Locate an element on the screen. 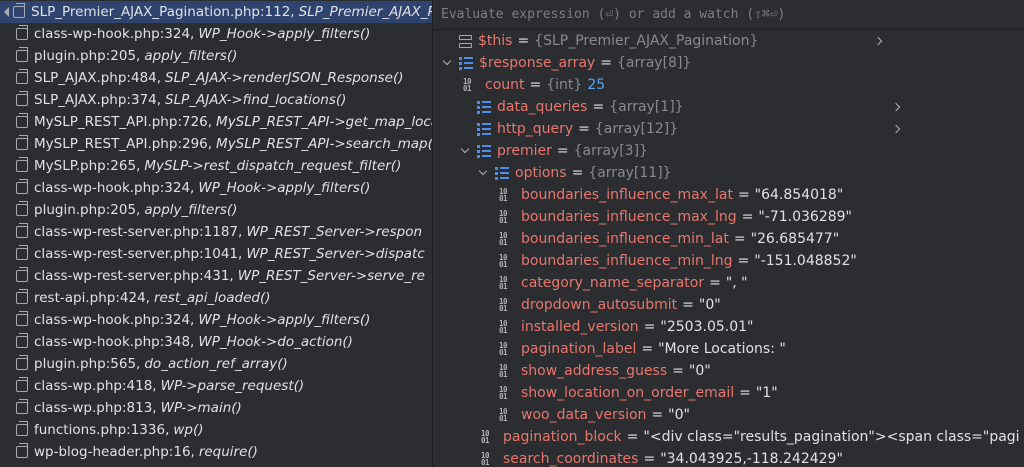 The height and width of the screenshot is (467, 1024). evaluate-expression-input is located at coordinates (721, 14).